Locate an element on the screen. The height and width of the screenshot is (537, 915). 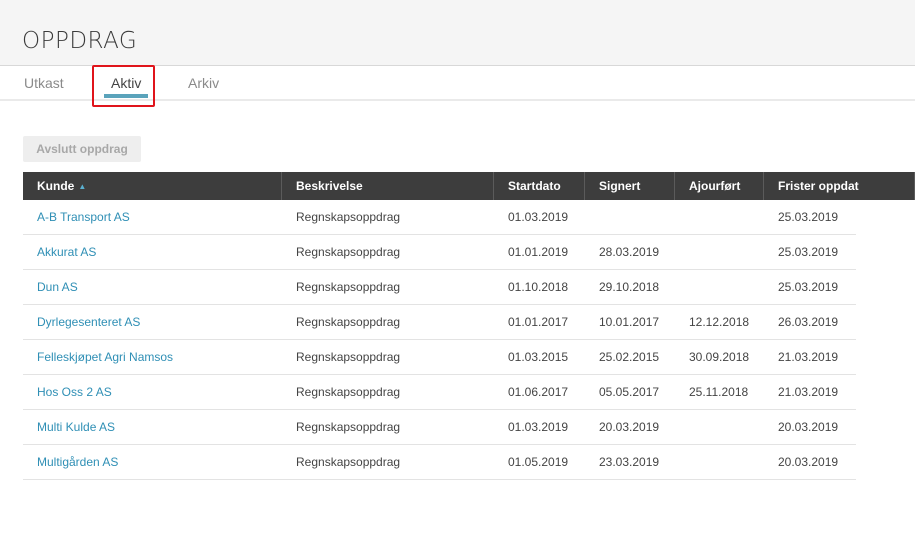
cell-frister: 26.03.2019 is located at coordinates (808, 322).